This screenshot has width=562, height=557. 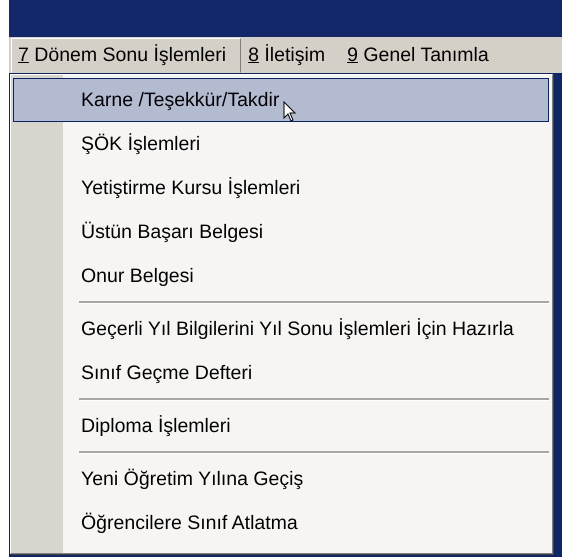 I want to click on menu-item: Yetiştirme Kursu İşlemleri, so click(x=281, y=188).